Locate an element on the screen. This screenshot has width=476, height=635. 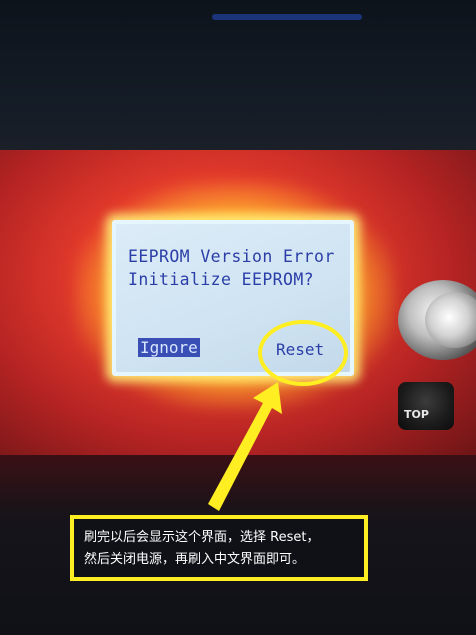
annotation-line-2: 然后关闭电源，再刷入中文界面即可。 is located at coordinates (195, 559).